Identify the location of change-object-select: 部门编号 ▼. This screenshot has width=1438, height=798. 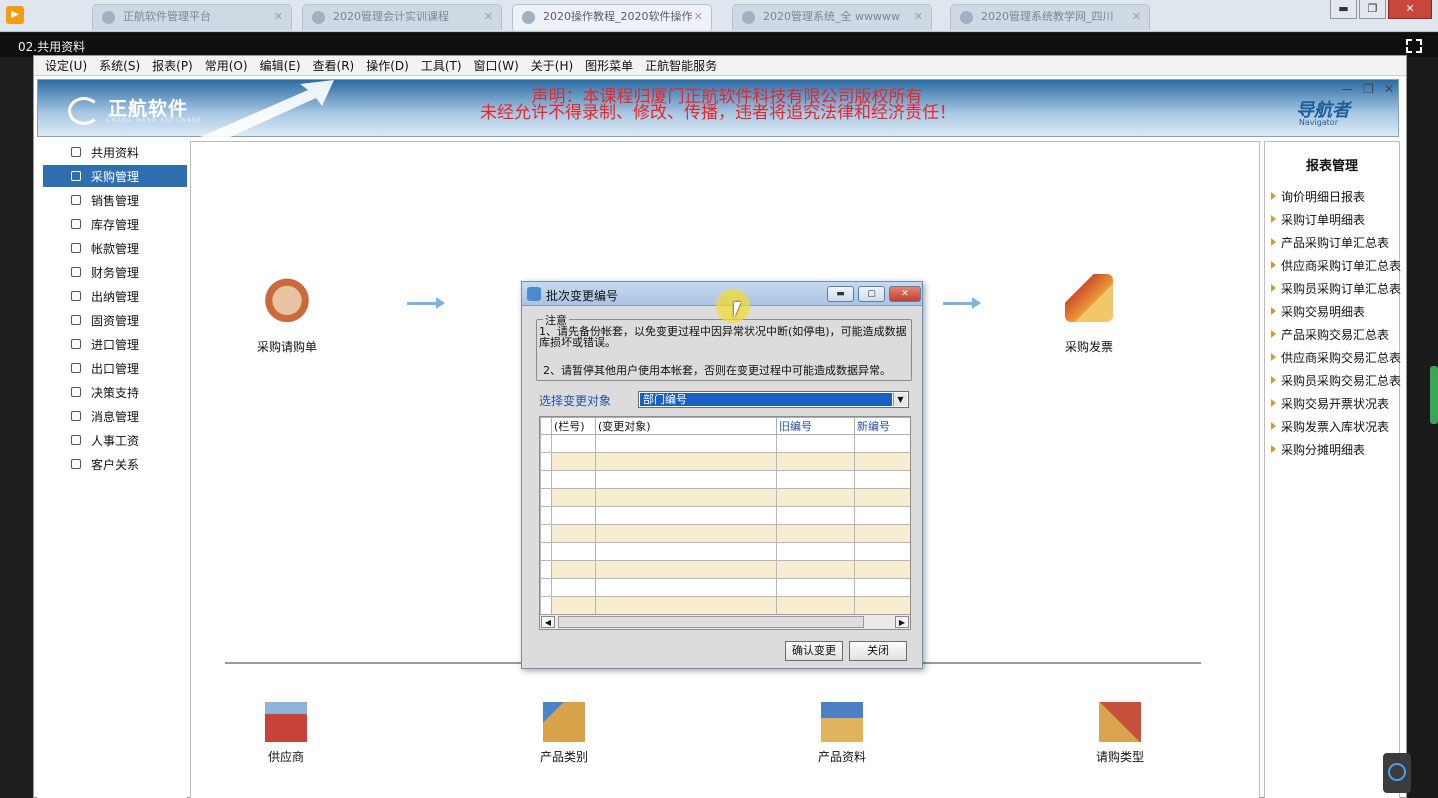
(773, 399).